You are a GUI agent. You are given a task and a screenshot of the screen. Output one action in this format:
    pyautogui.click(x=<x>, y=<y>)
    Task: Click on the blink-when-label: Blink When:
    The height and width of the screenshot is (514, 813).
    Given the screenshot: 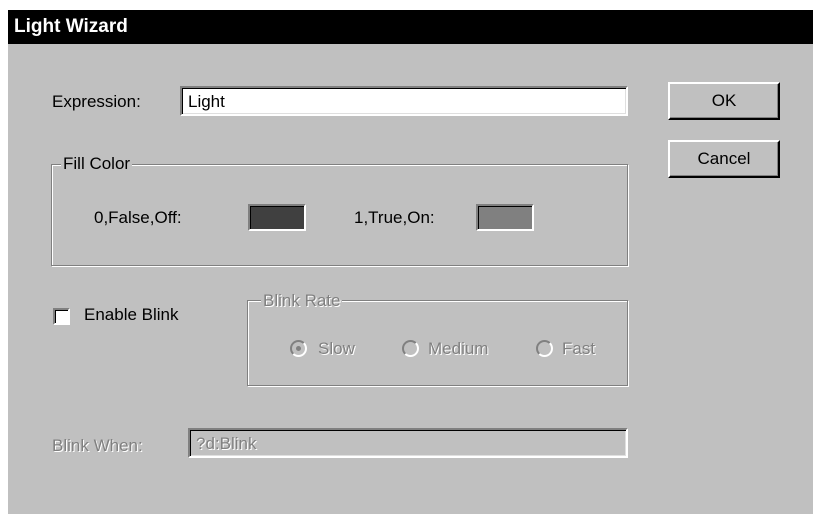 What is the action you would take?
    pyautogui.click(x=97, y=445)
    